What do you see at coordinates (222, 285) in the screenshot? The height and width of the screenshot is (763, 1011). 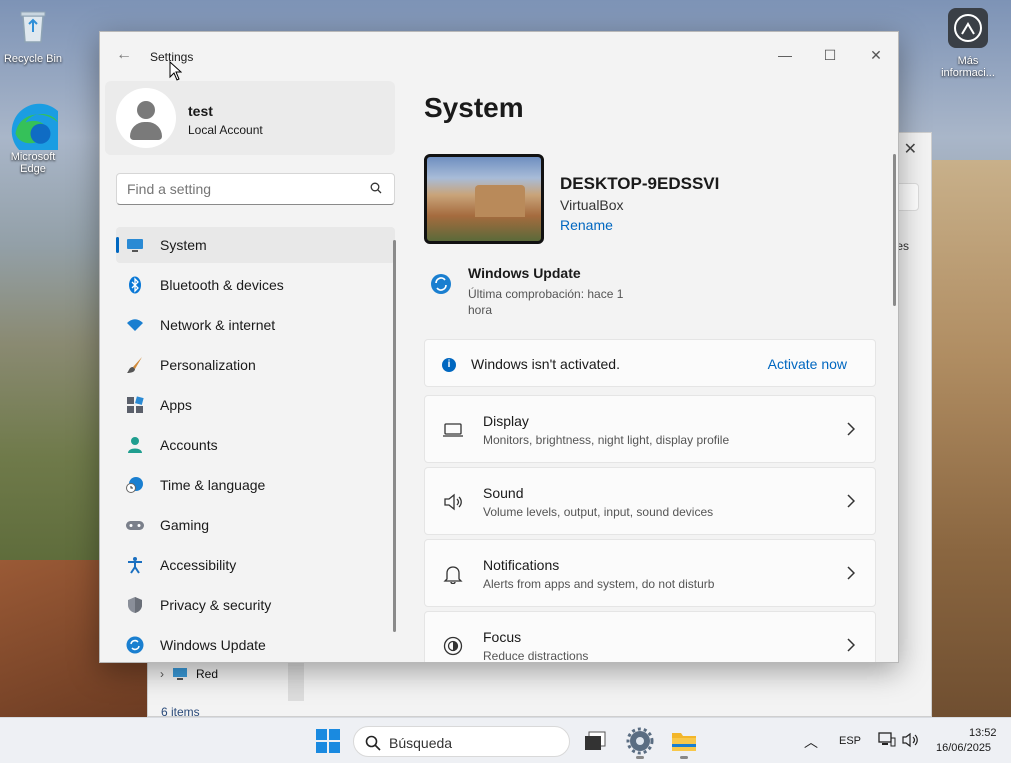 I see `sidebar-item-label: Bluetooth & devices` at bounding box center [222, 285].